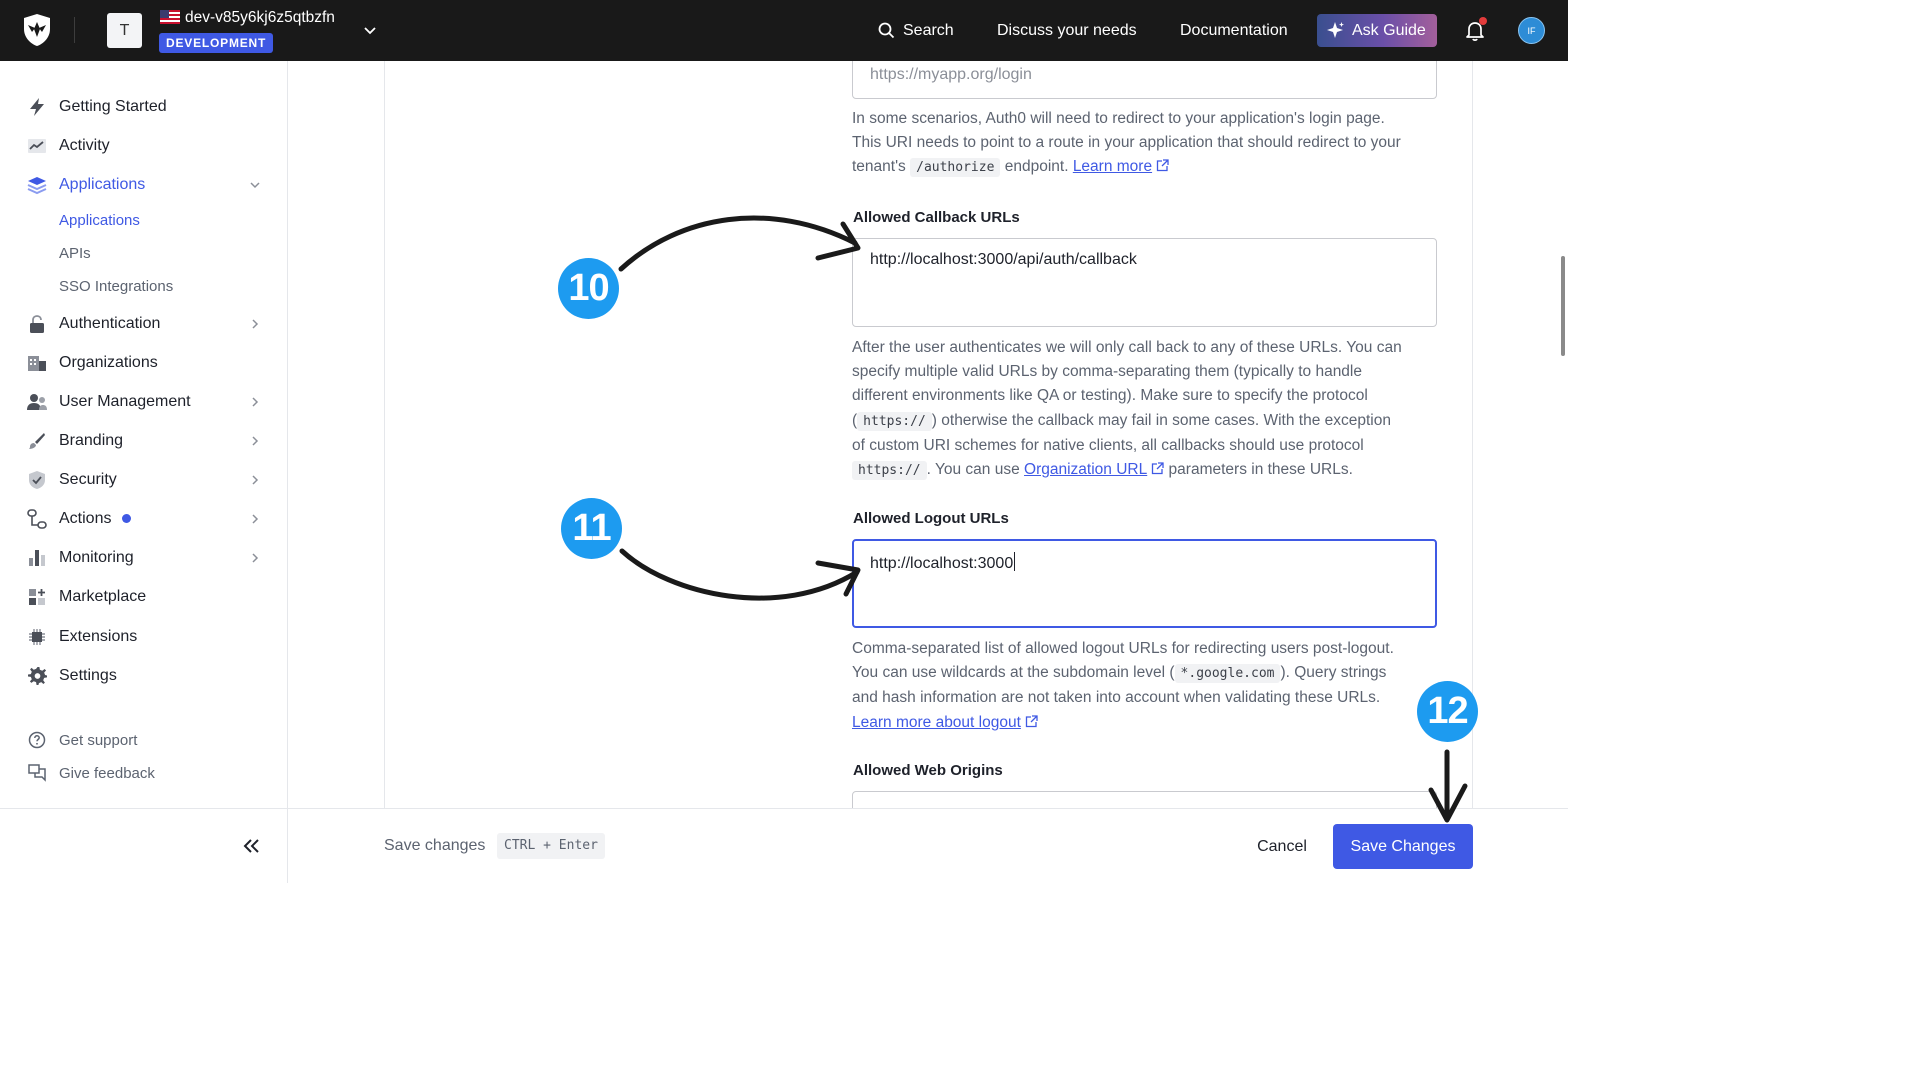 This screenshot has width=1920, height=1080. Describe the element at coordinates (1234, 30) in the screenshot. I see `documentation-link: Documentation` at that location.